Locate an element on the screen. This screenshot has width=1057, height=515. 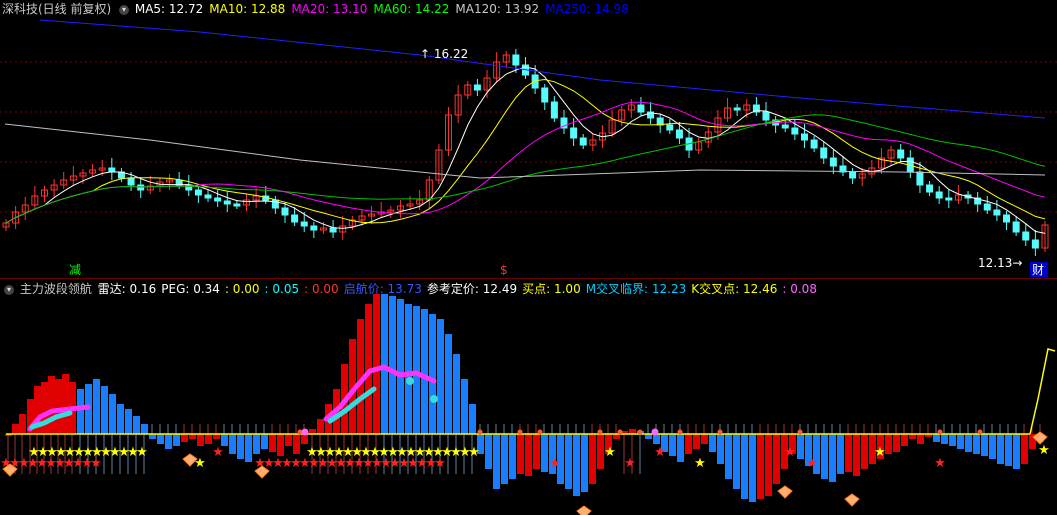
indicator-value-item: : 0.08 is located at coordinates (799, 289).